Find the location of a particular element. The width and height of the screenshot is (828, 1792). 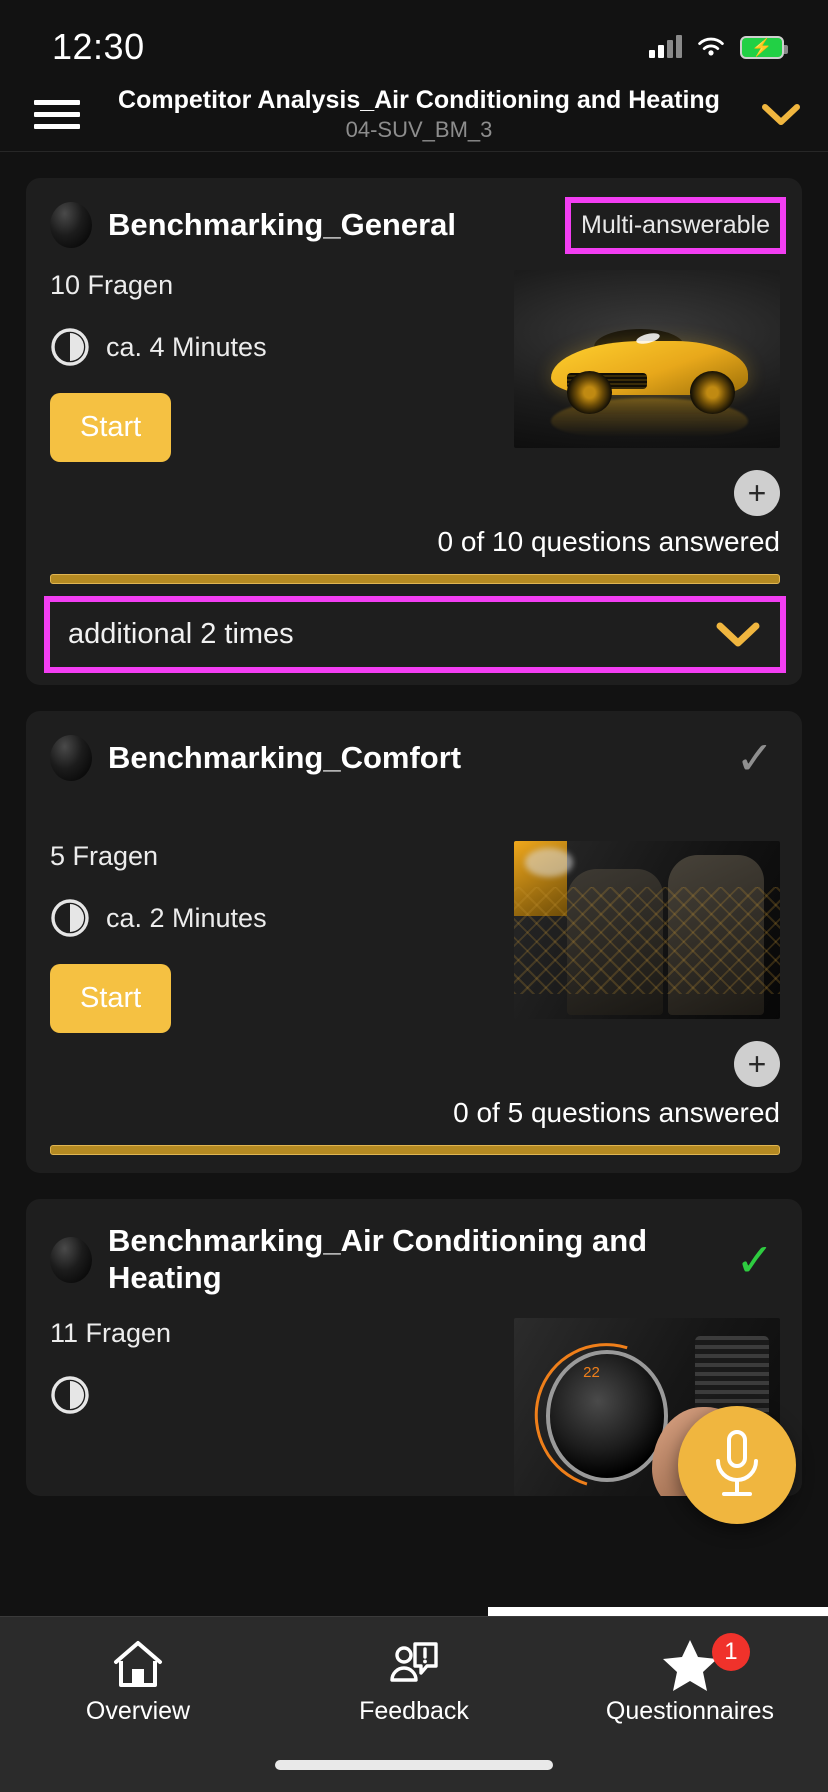

additional-times-label: additional 2 times is located at coordinates (181, 634).